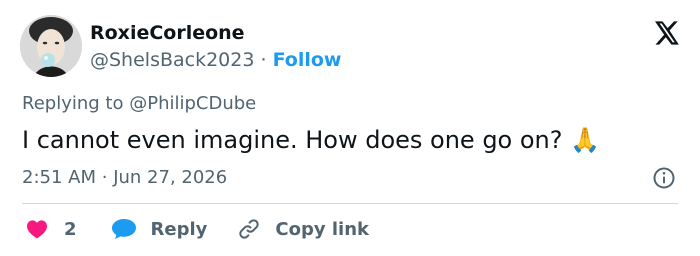 This screenshot has width=700, height=256. Describe the element at coordinates (664, 178) in the screenshot. I see `info-icon` at that location.